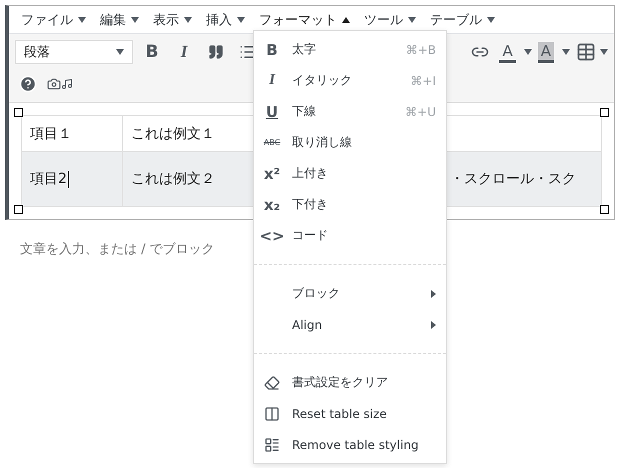  What do you see at coordinates (152, 52) in the screenshot?
I see `bold-button: B` at bounding box center [152, 52].